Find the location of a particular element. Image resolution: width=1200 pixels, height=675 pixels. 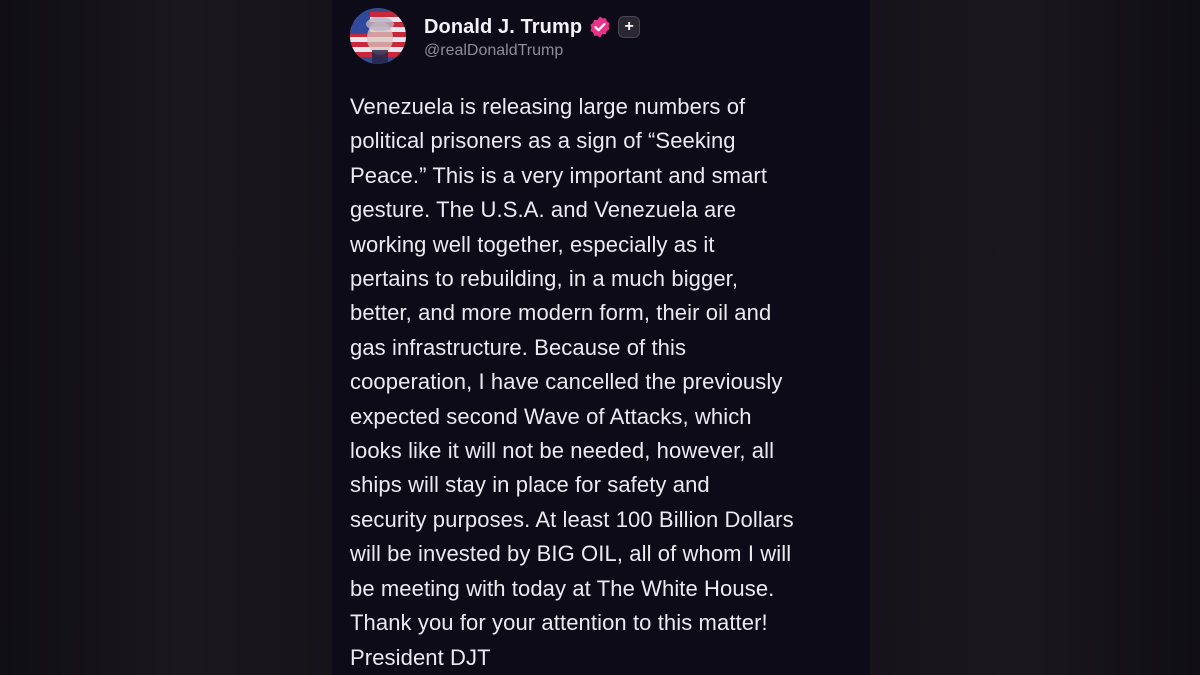

flag-portrait-avatar-icon is located at coordinates (378, 36).